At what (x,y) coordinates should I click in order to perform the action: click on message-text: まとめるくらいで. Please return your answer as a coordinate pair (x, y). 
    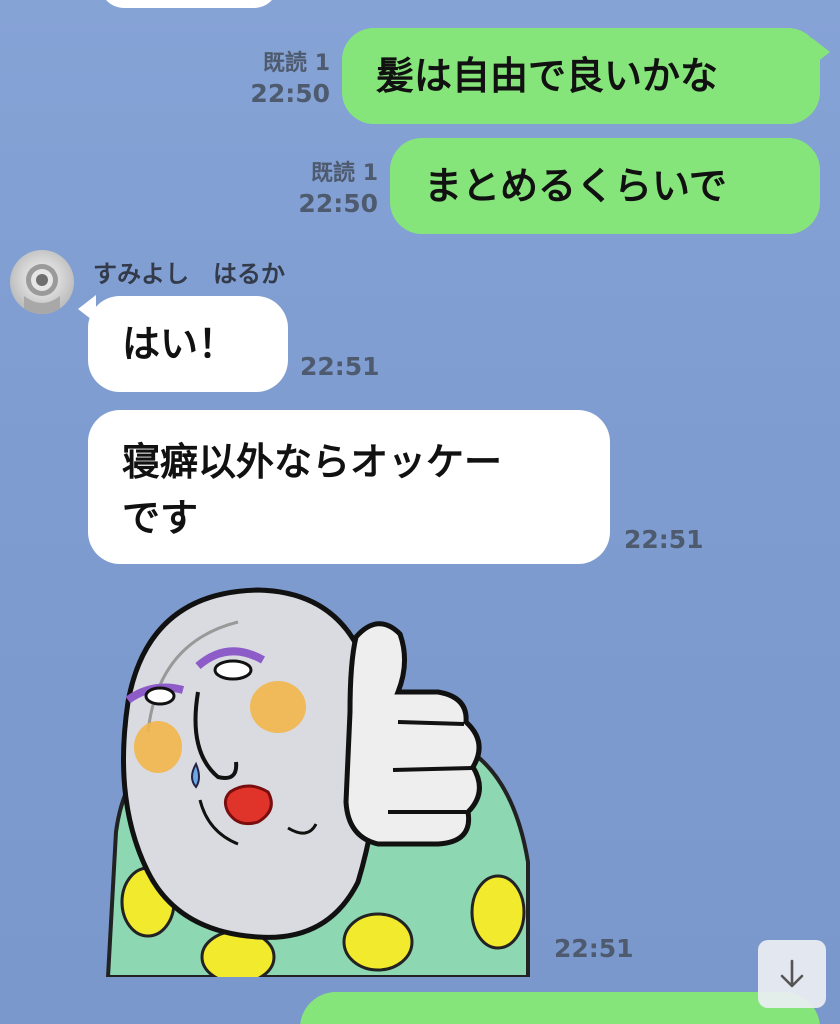
    Looking at the image, I should click on (575, 186).